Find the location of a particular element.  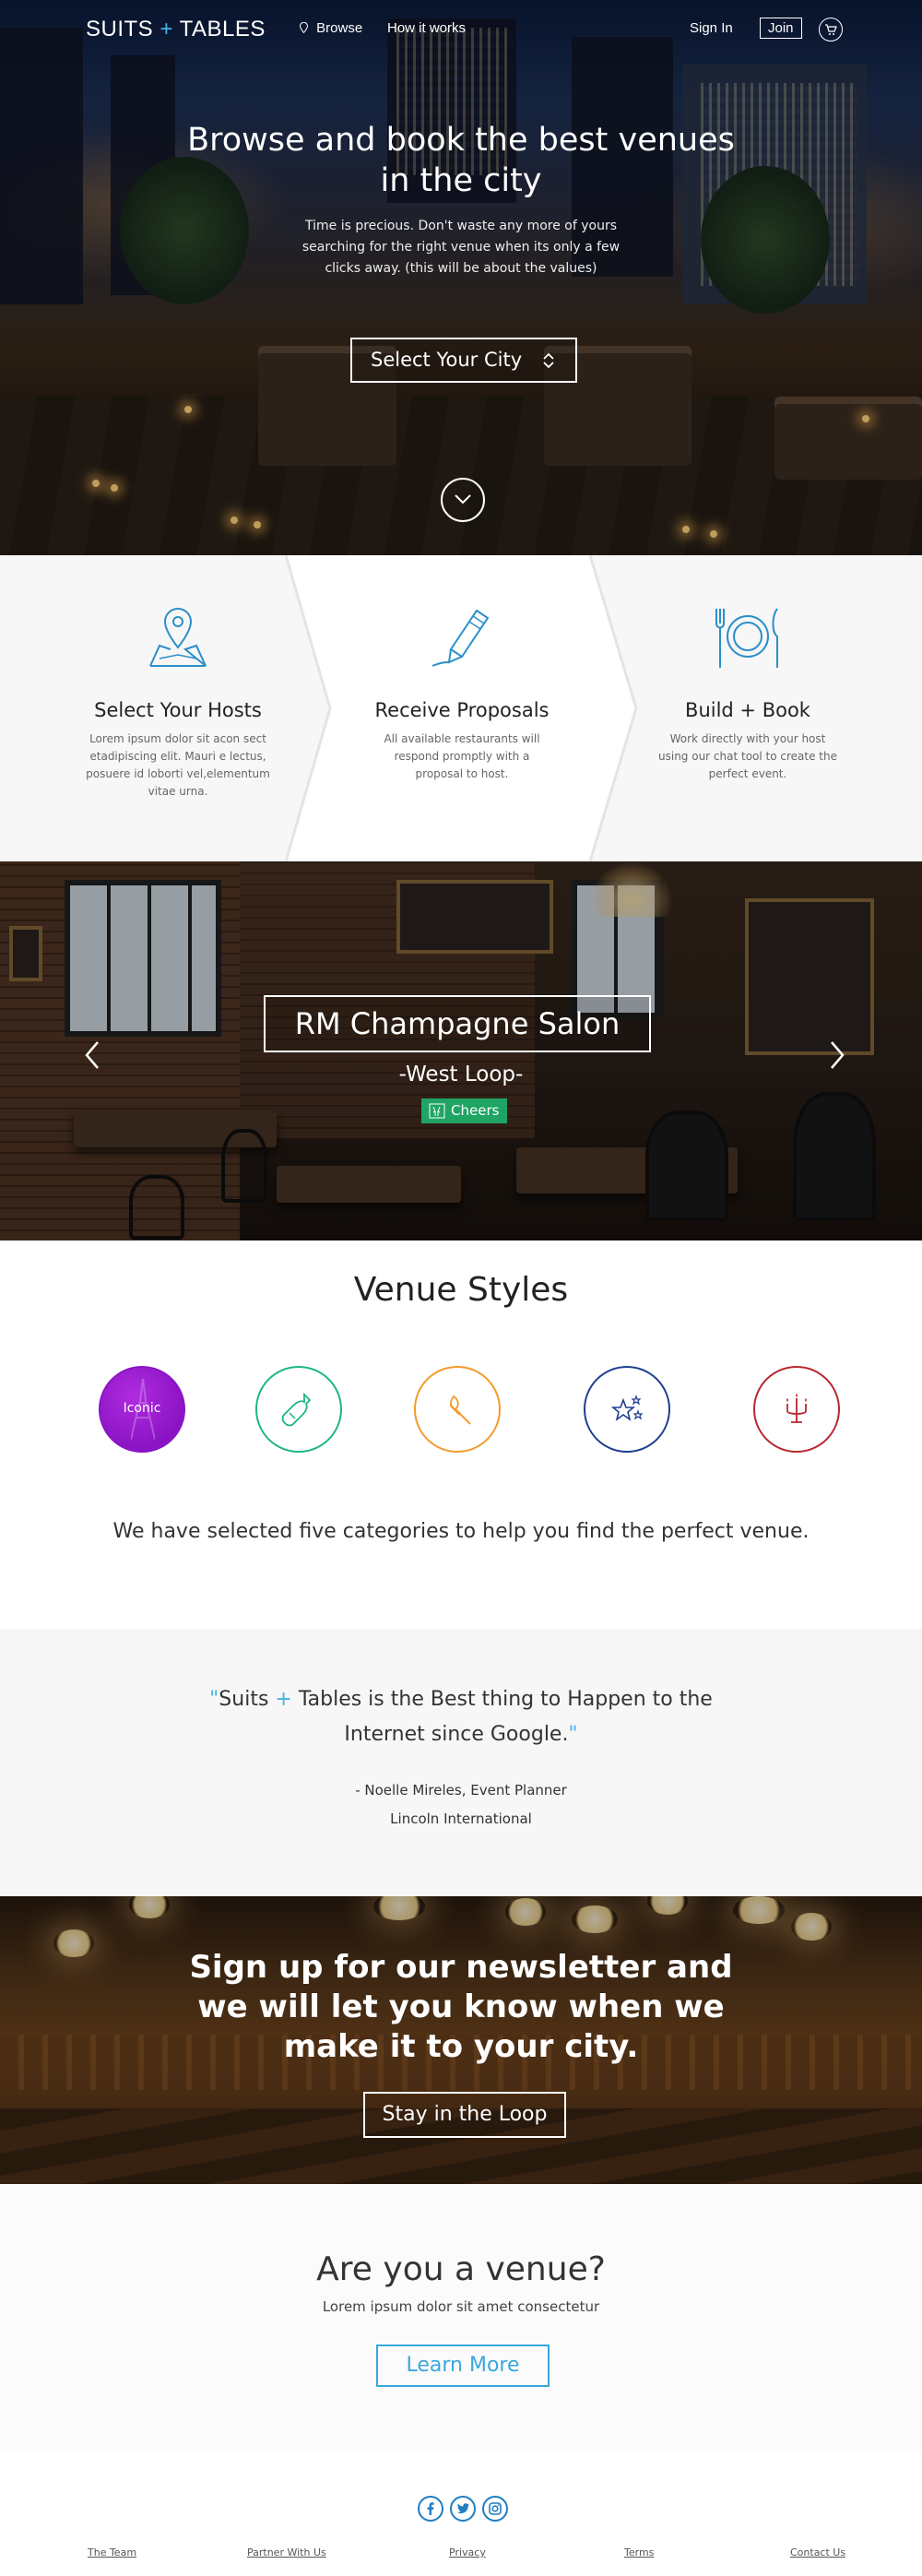

venue-style-badge-label: Cheers is located at coordinates (476, 1110).